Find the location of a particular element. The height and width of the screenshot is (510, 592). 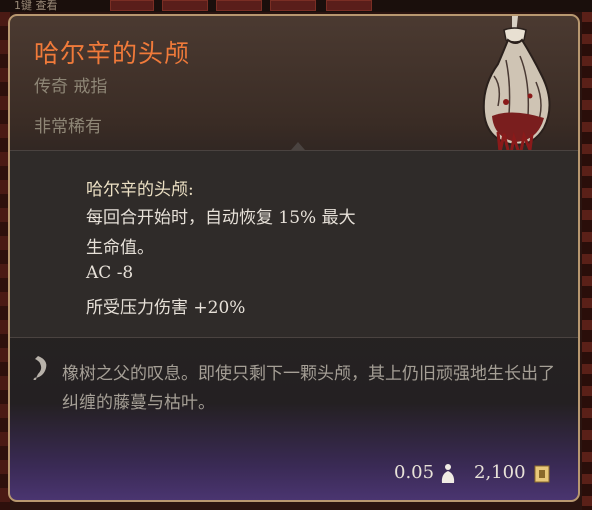

weight-value: 0.05 is located at coordinates (414, 472).